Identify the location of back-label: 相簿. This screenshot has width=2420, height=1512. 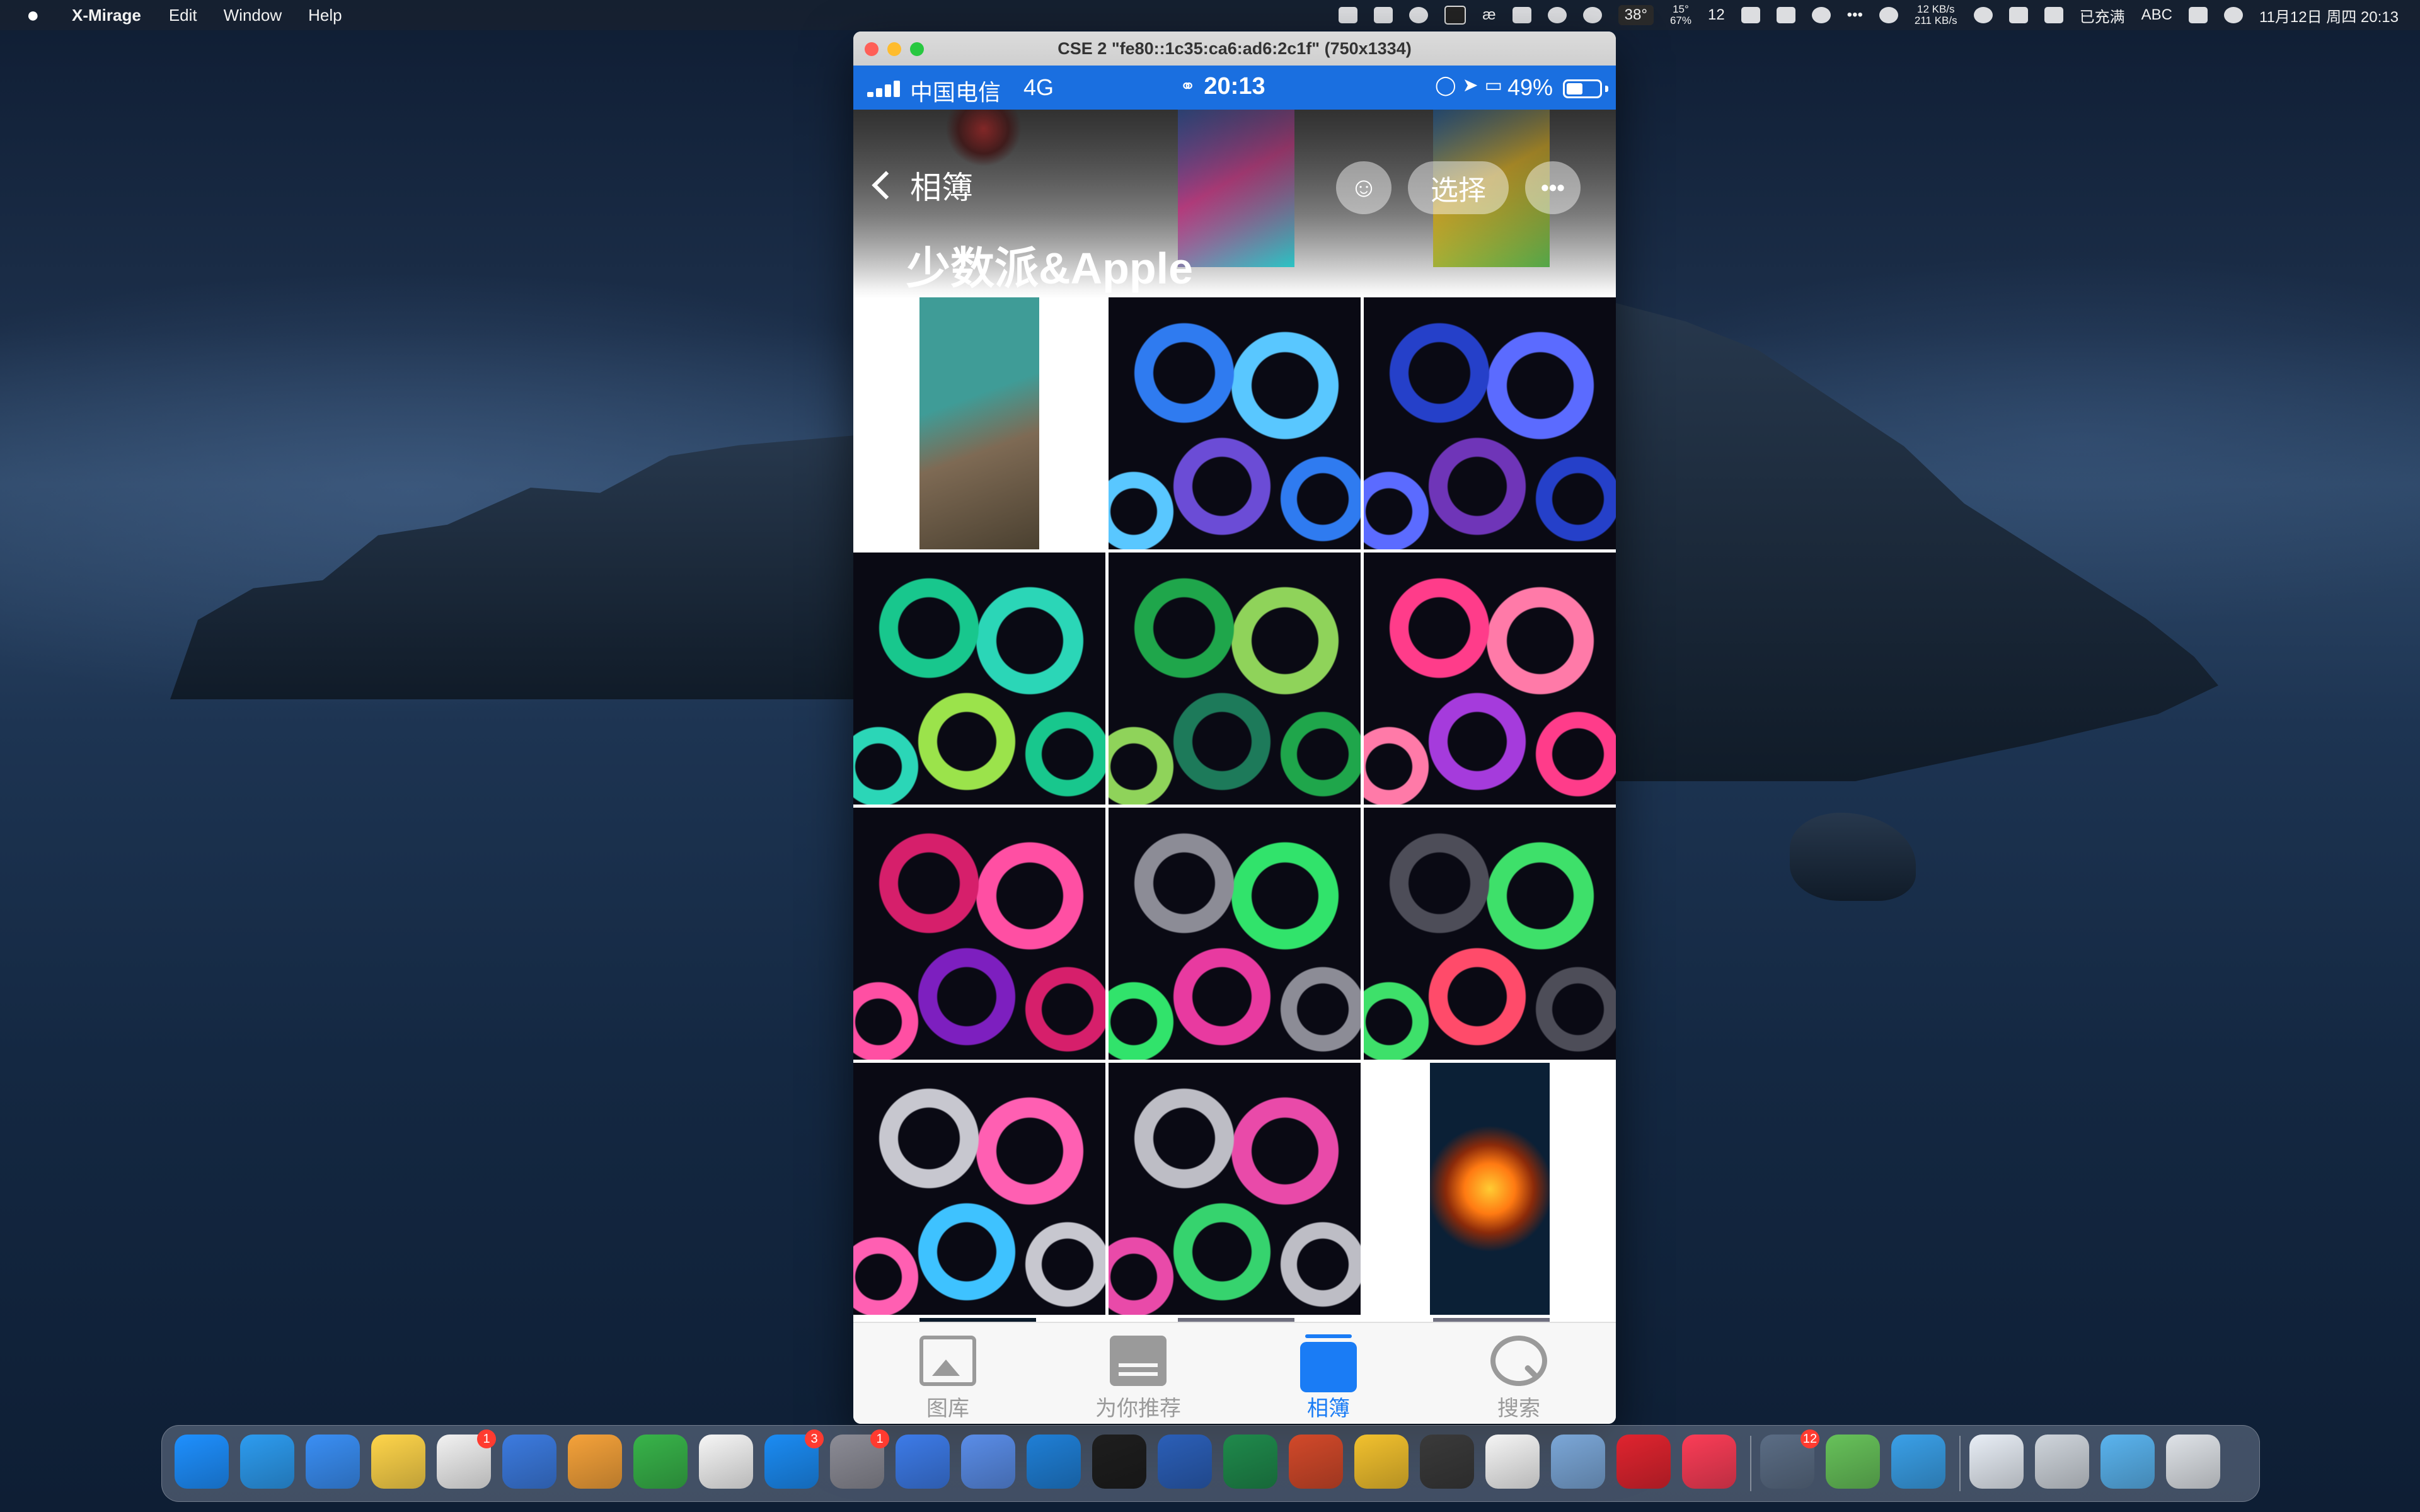
(941, 187).